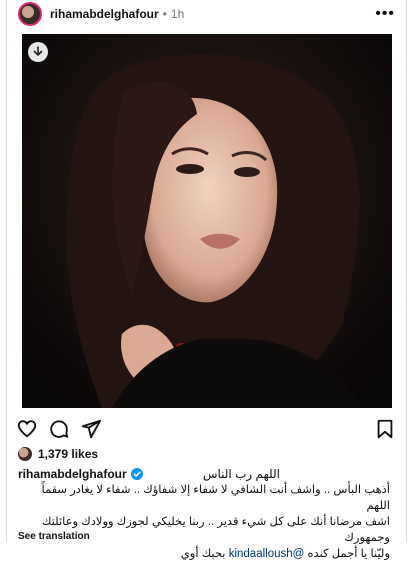 The image size is (413, 562). I want to click on heart-icon, so click(27, 429).